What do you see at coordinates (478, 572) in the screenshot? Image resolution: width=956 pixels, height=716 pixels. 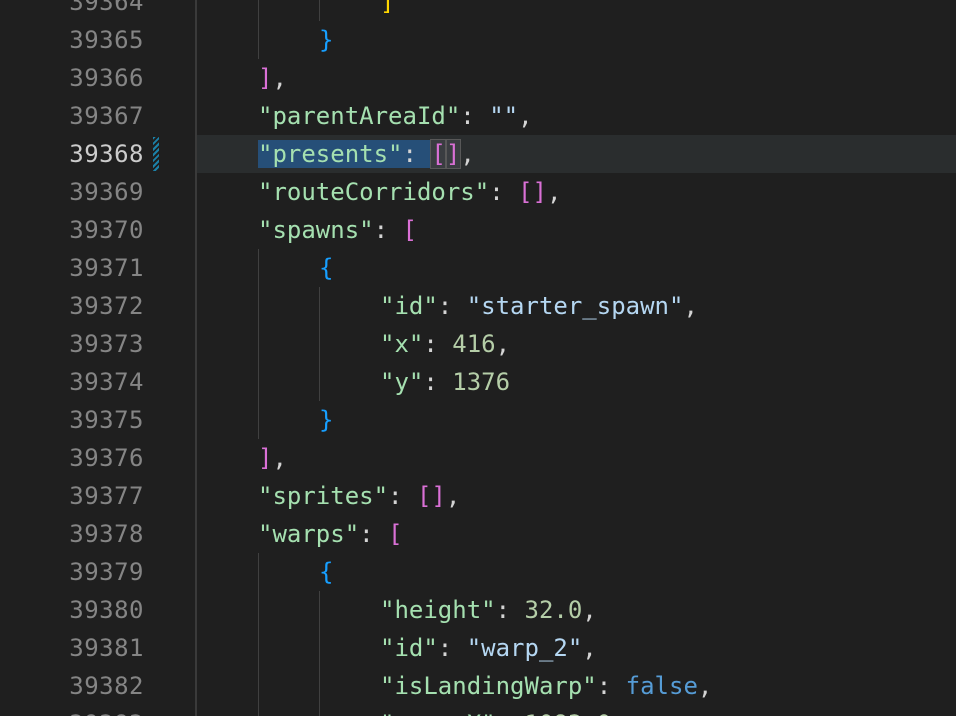 I see `code-line: 39379 {` at bounding box center [478, 572].